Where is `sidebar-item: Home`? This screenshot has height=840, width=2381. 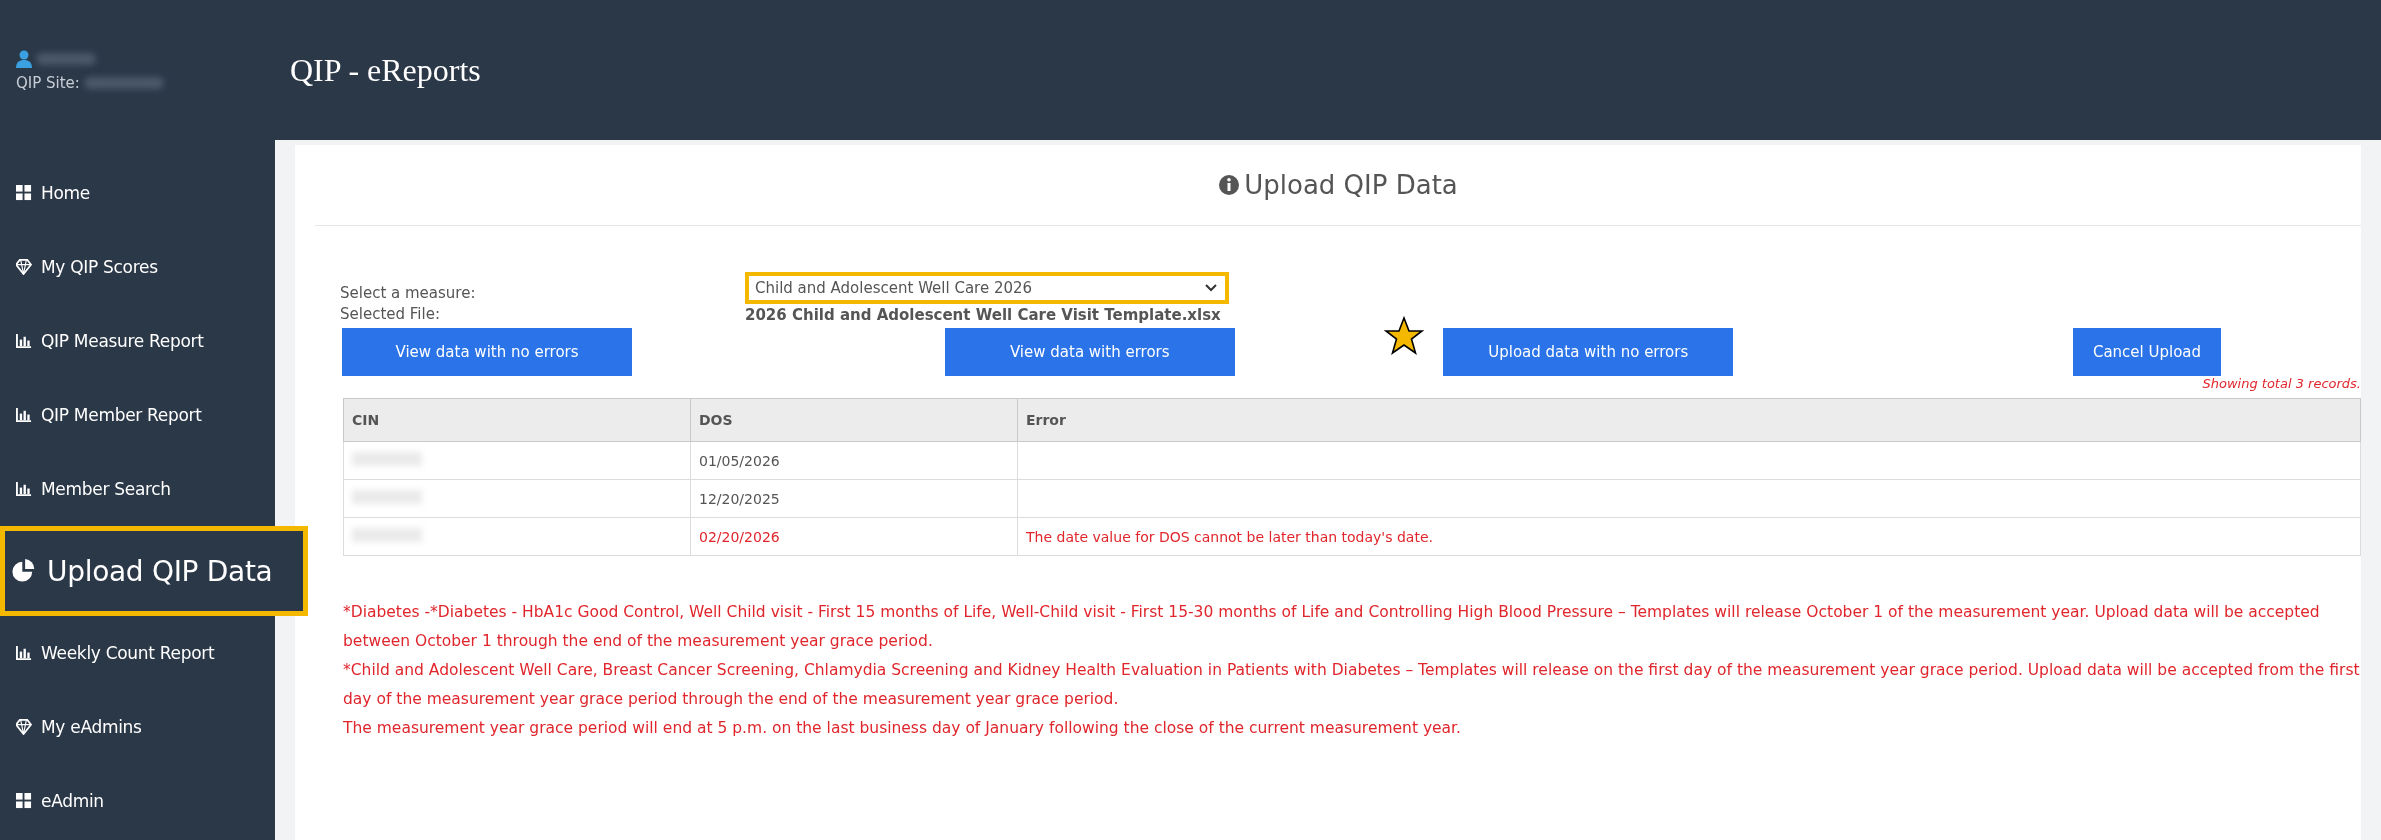
sidebar-item: Home is located at coordinates (137, 193).